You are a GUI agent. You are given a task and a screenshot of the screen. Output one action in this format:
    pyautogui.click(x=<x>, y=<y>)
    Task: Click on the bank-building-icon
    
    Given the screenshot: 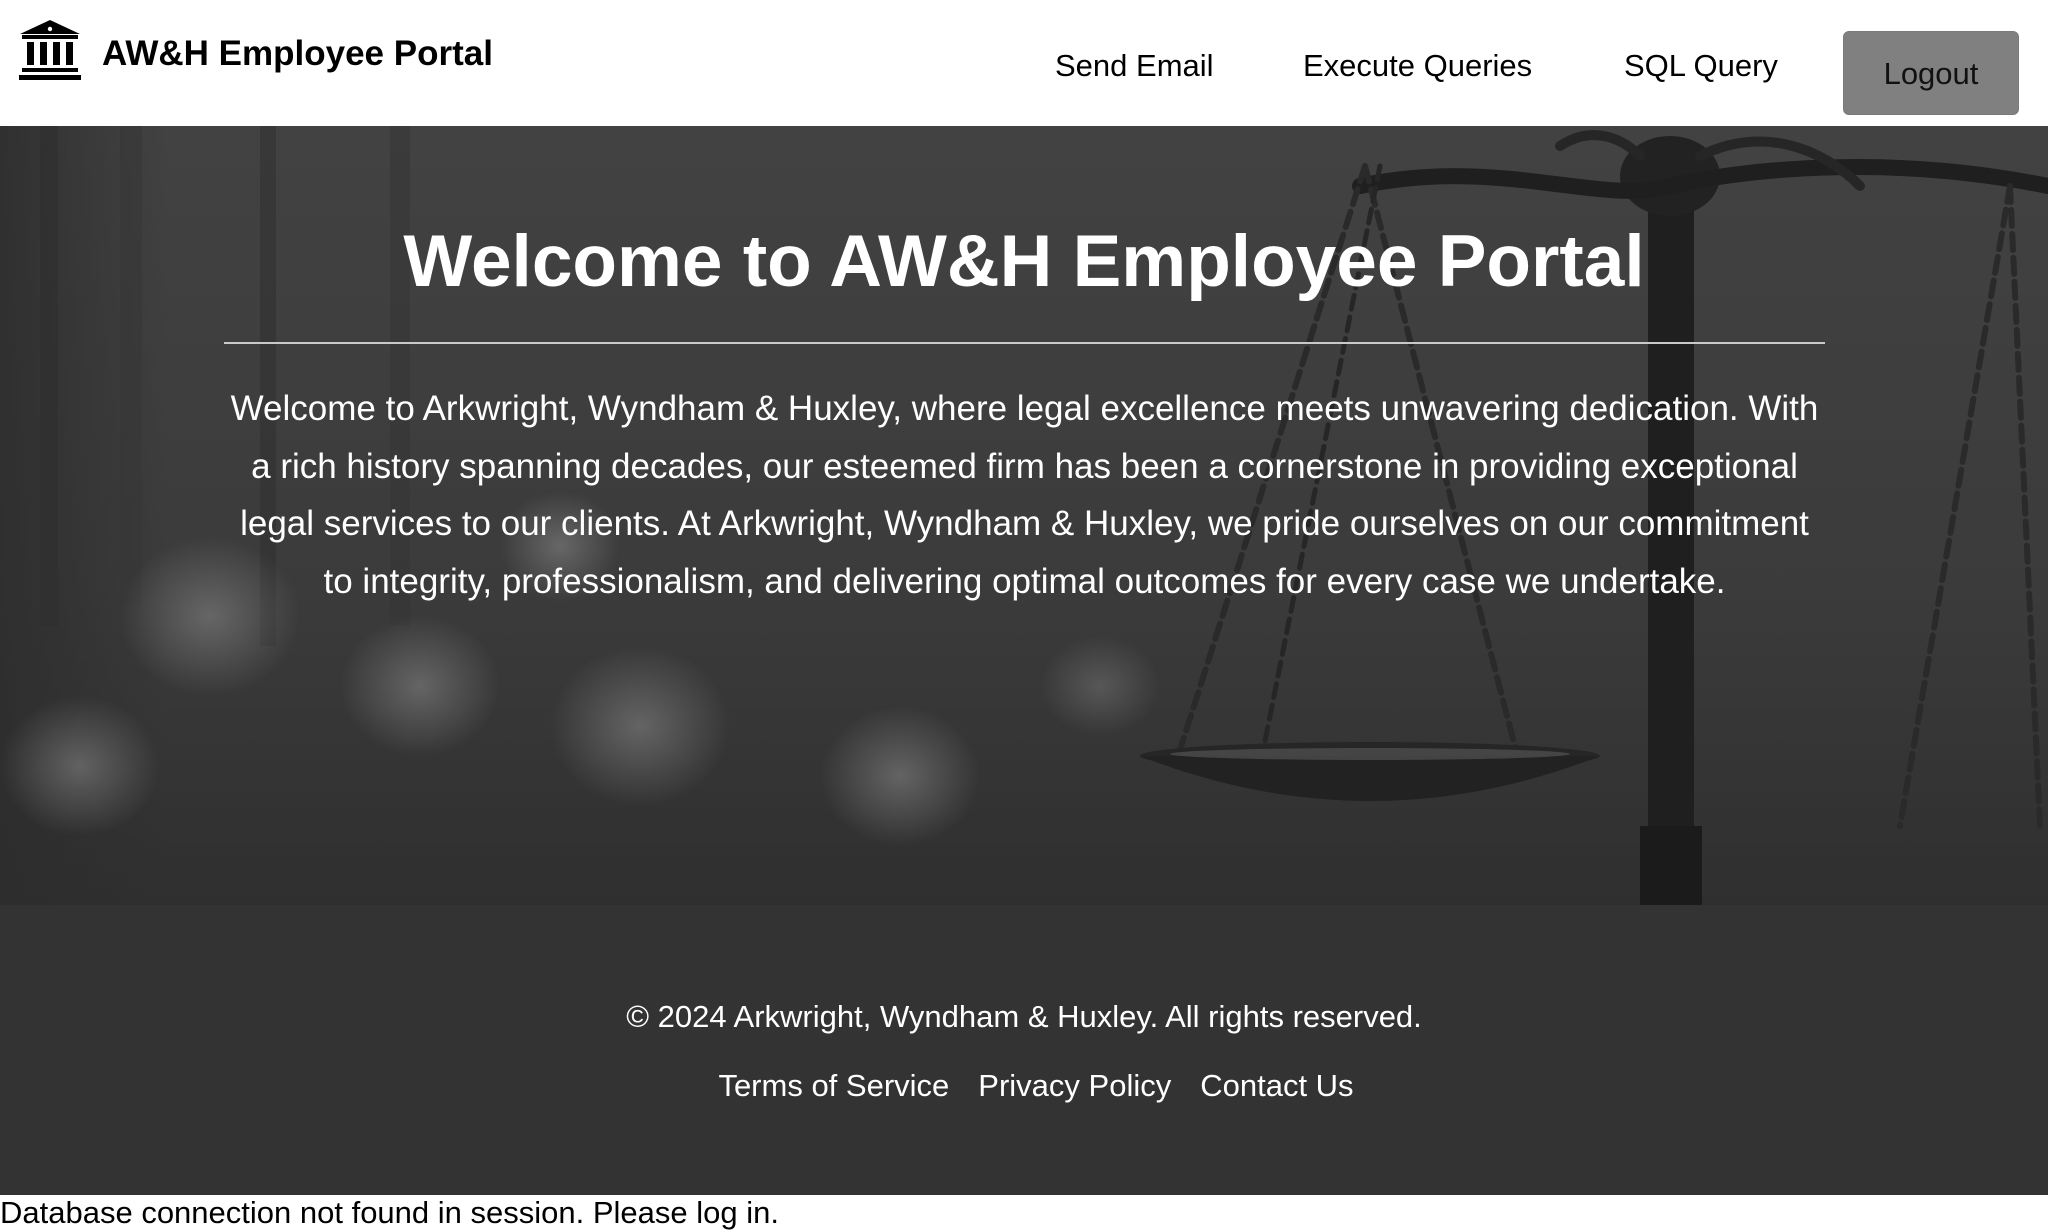 What is the action you would take?
    pyautogui.click(x=50, y=50)
    